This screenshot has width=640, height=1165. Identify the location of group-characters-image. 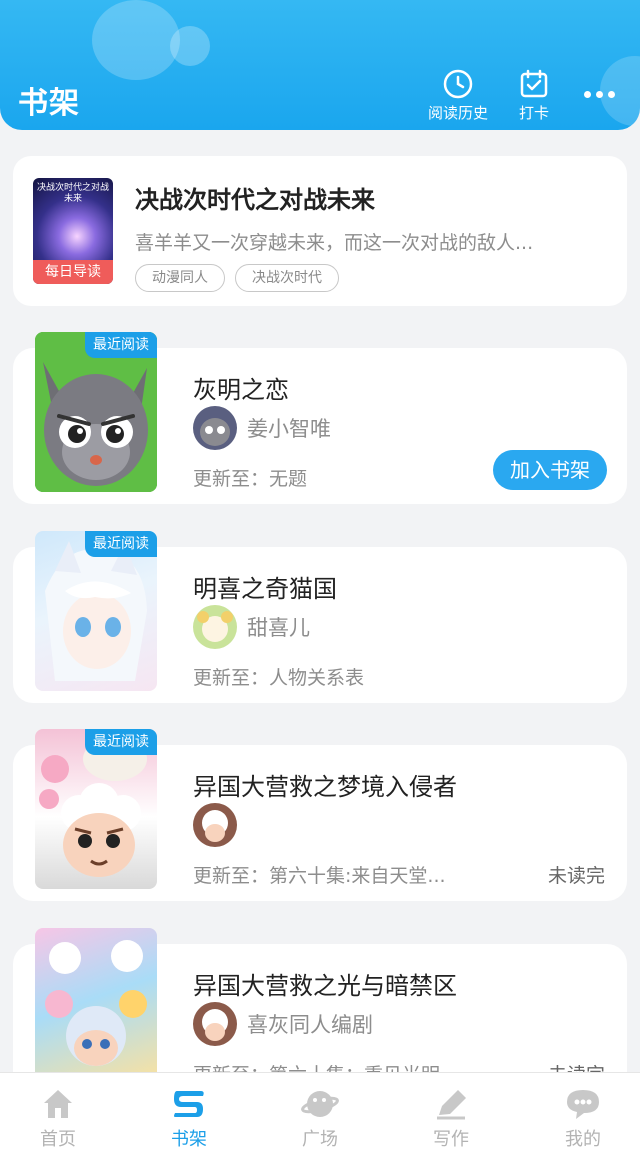
(96, 1003).